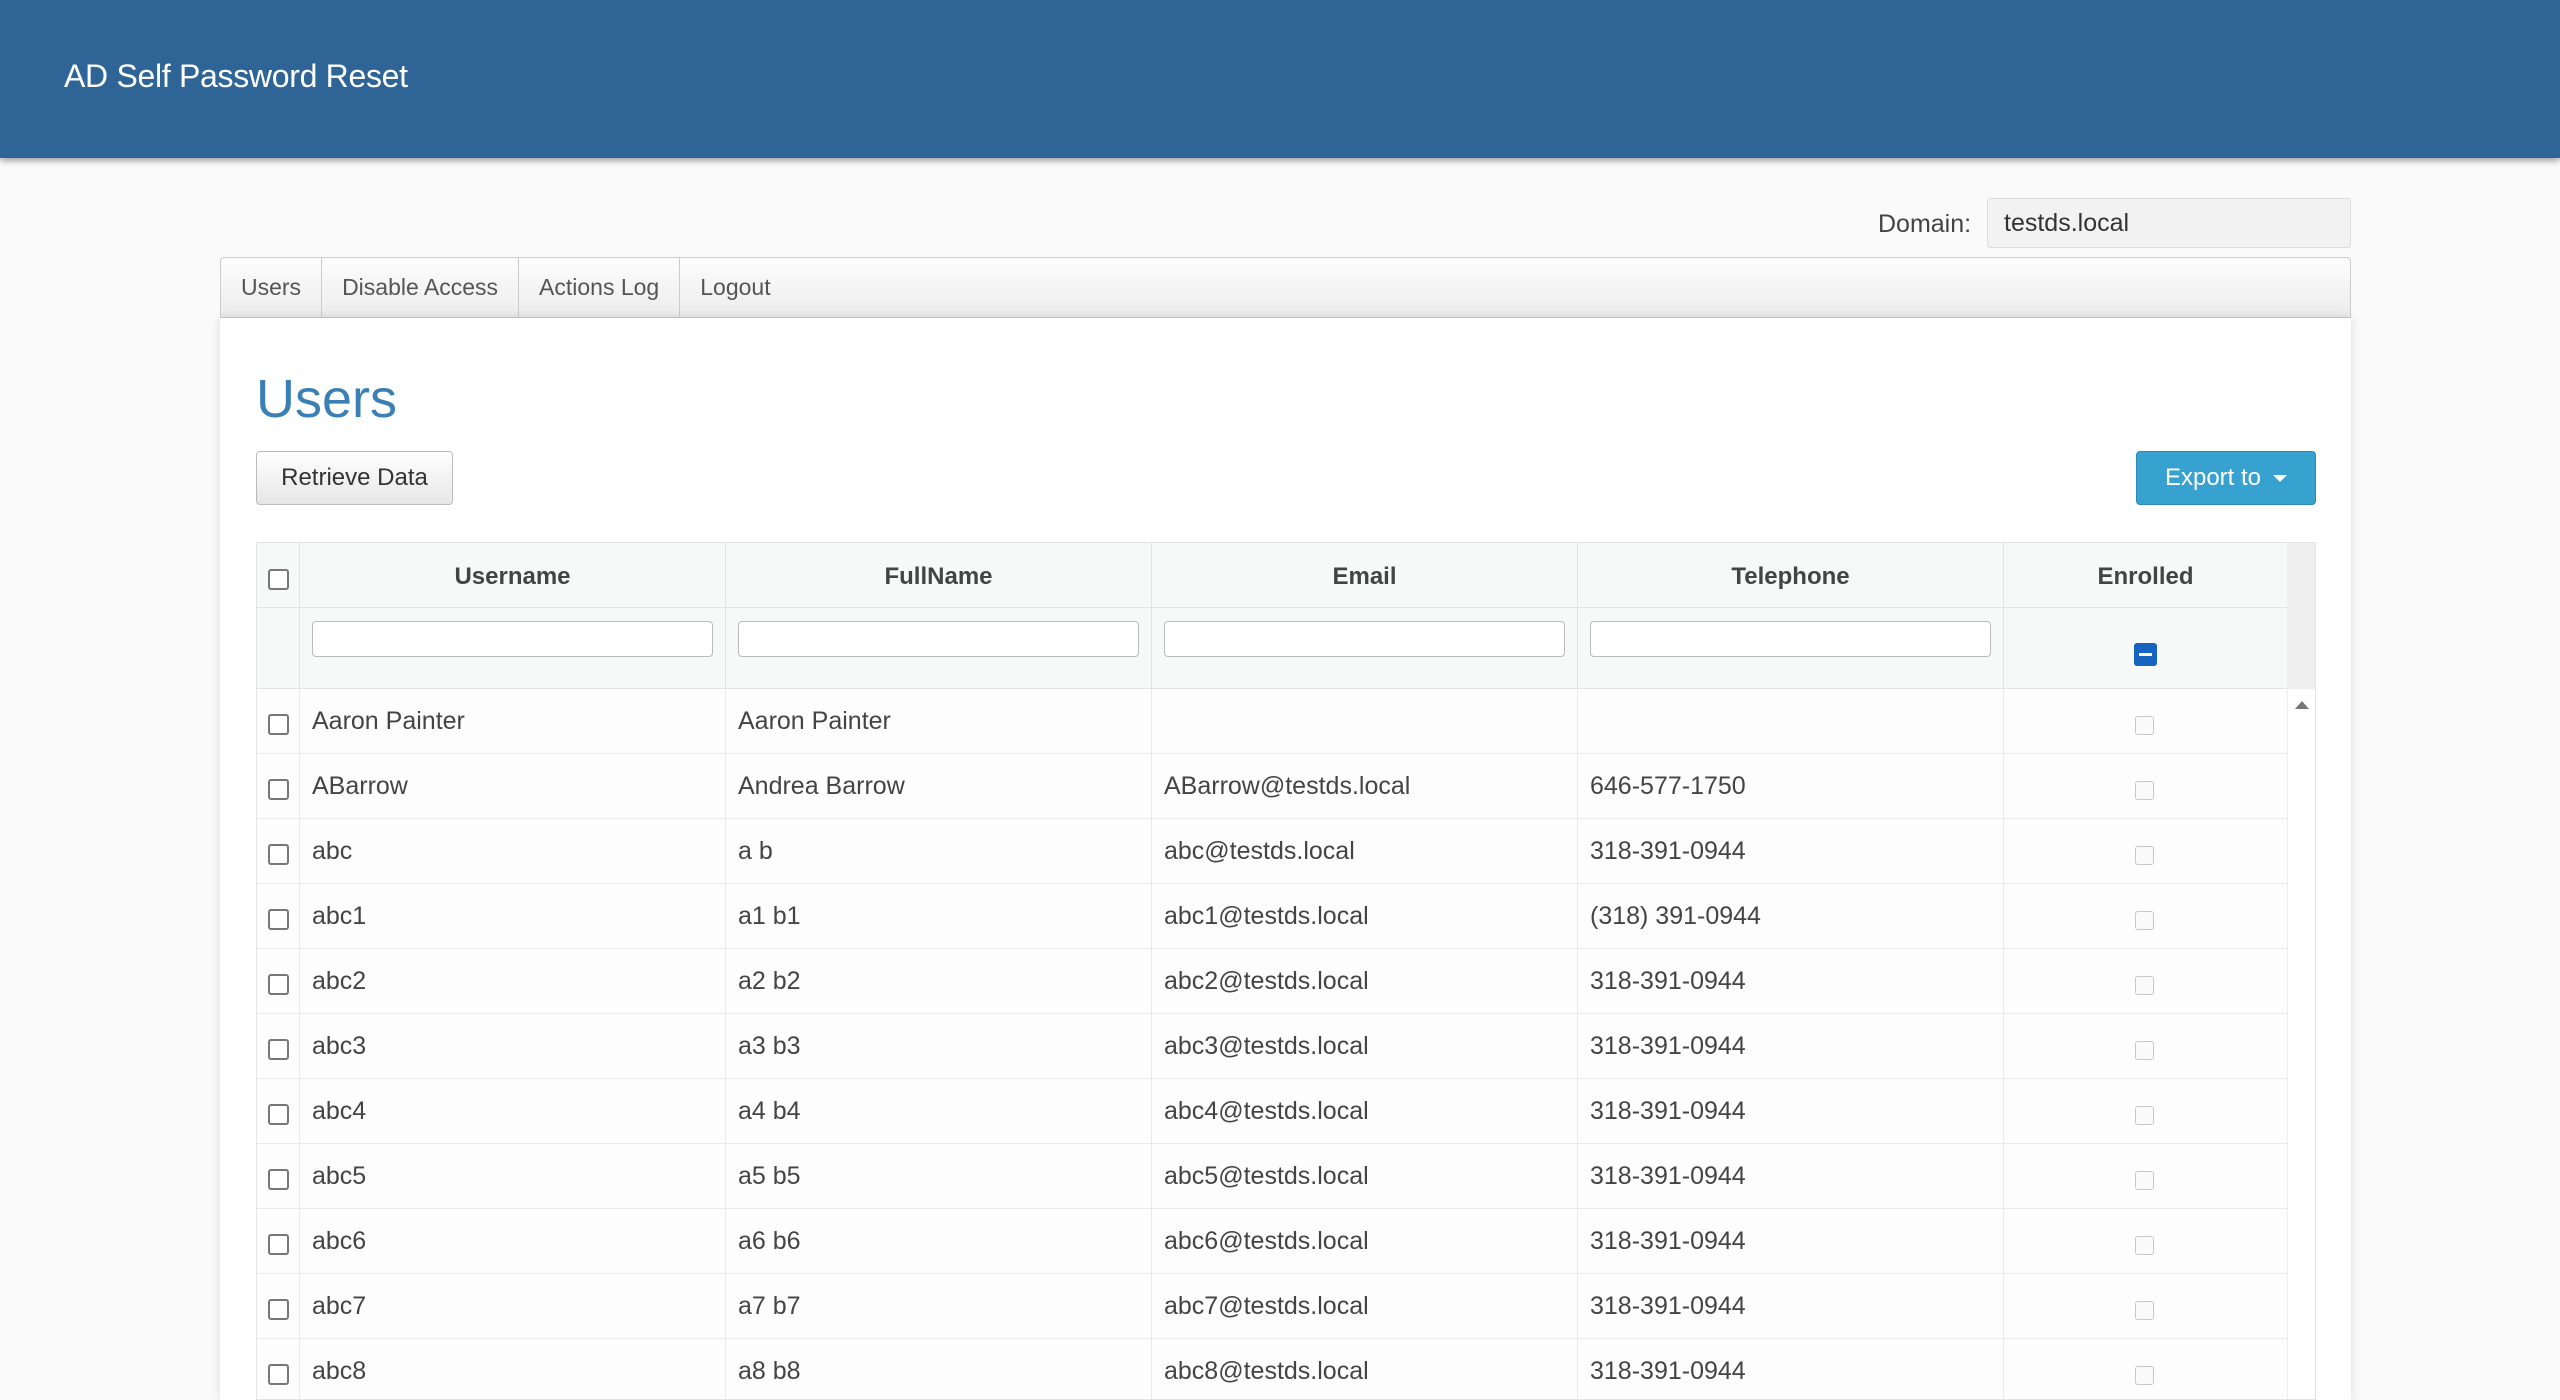 The width and height of the screenshot is (2560, 1400). What do you see at coordinates (327, 399) in the screenshot?
I see `page-title: Users` at bounding box center [327, 399].